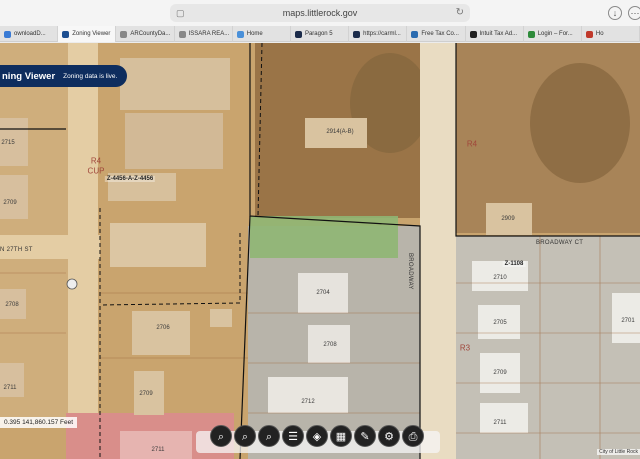  I want to click on grid-icon: ▦, so click(341, 436).